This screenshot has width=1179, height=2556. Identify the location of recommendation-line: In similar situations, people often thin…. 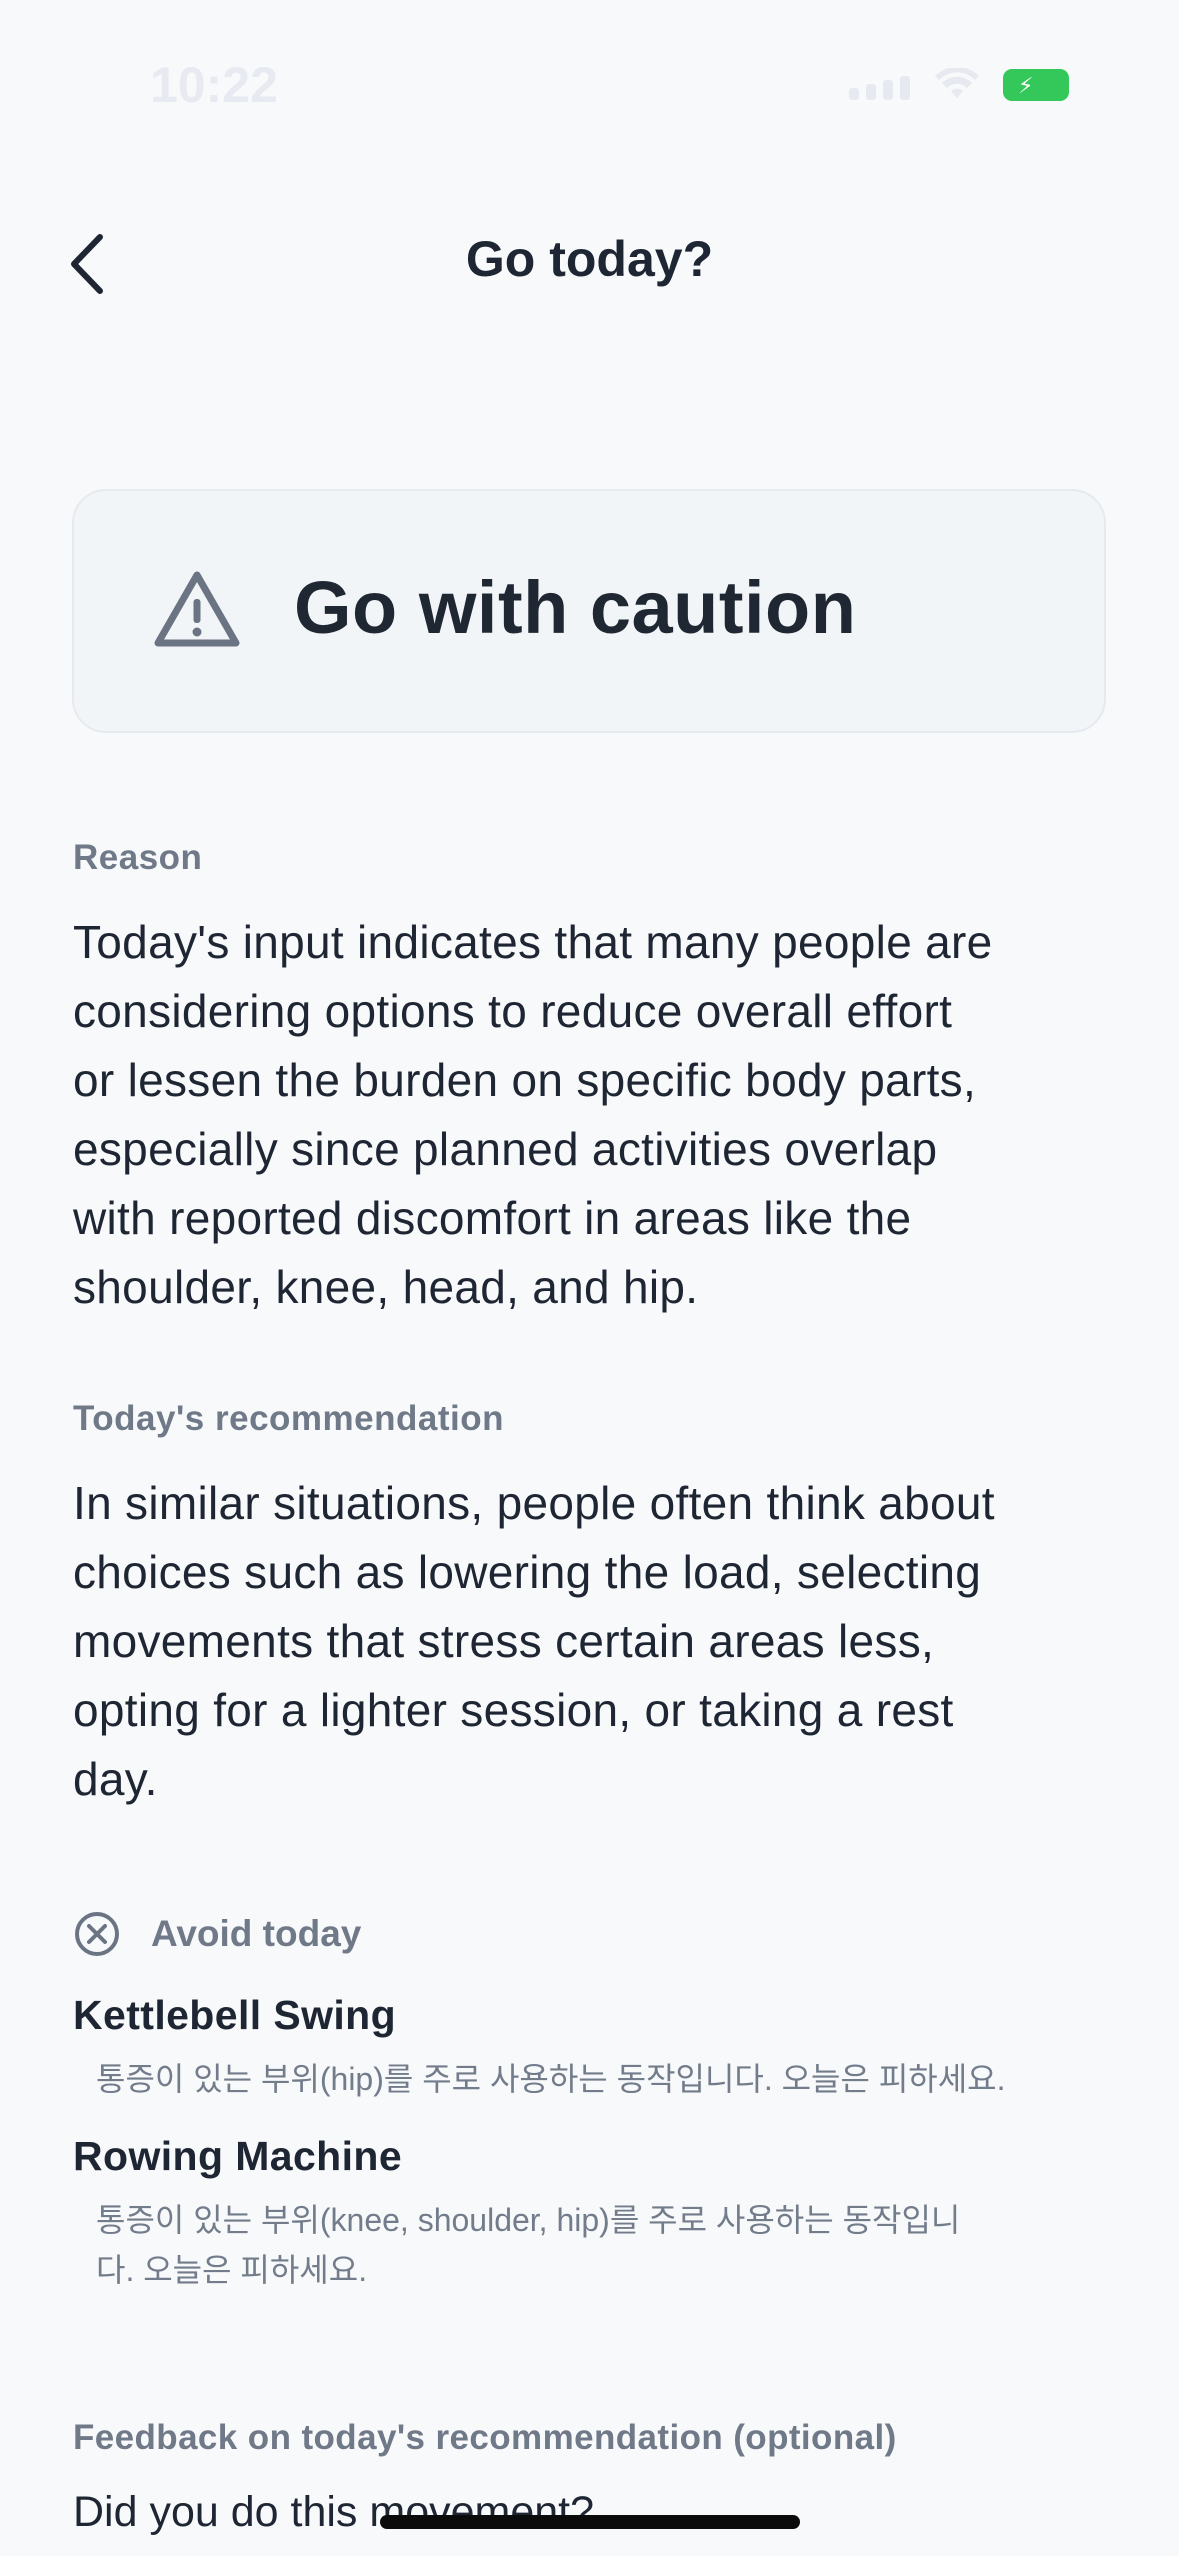
(534, 1503).